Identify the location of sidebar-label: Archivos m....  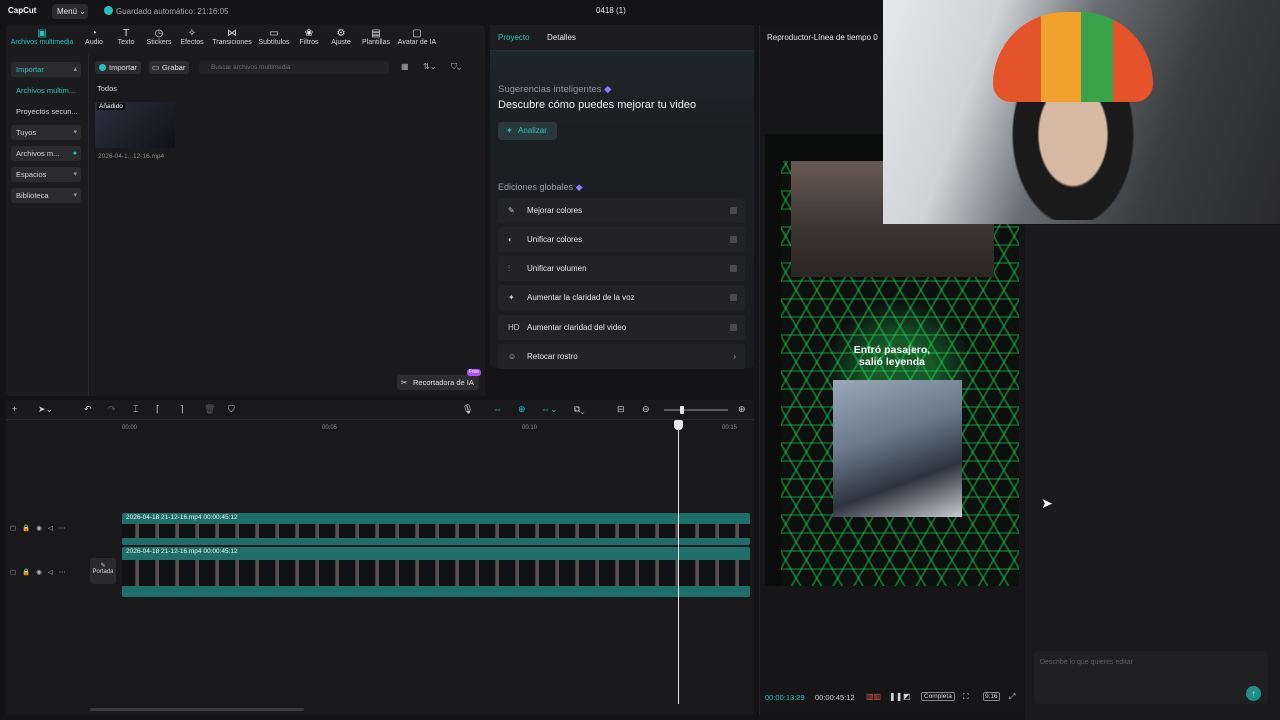
(38, 153).